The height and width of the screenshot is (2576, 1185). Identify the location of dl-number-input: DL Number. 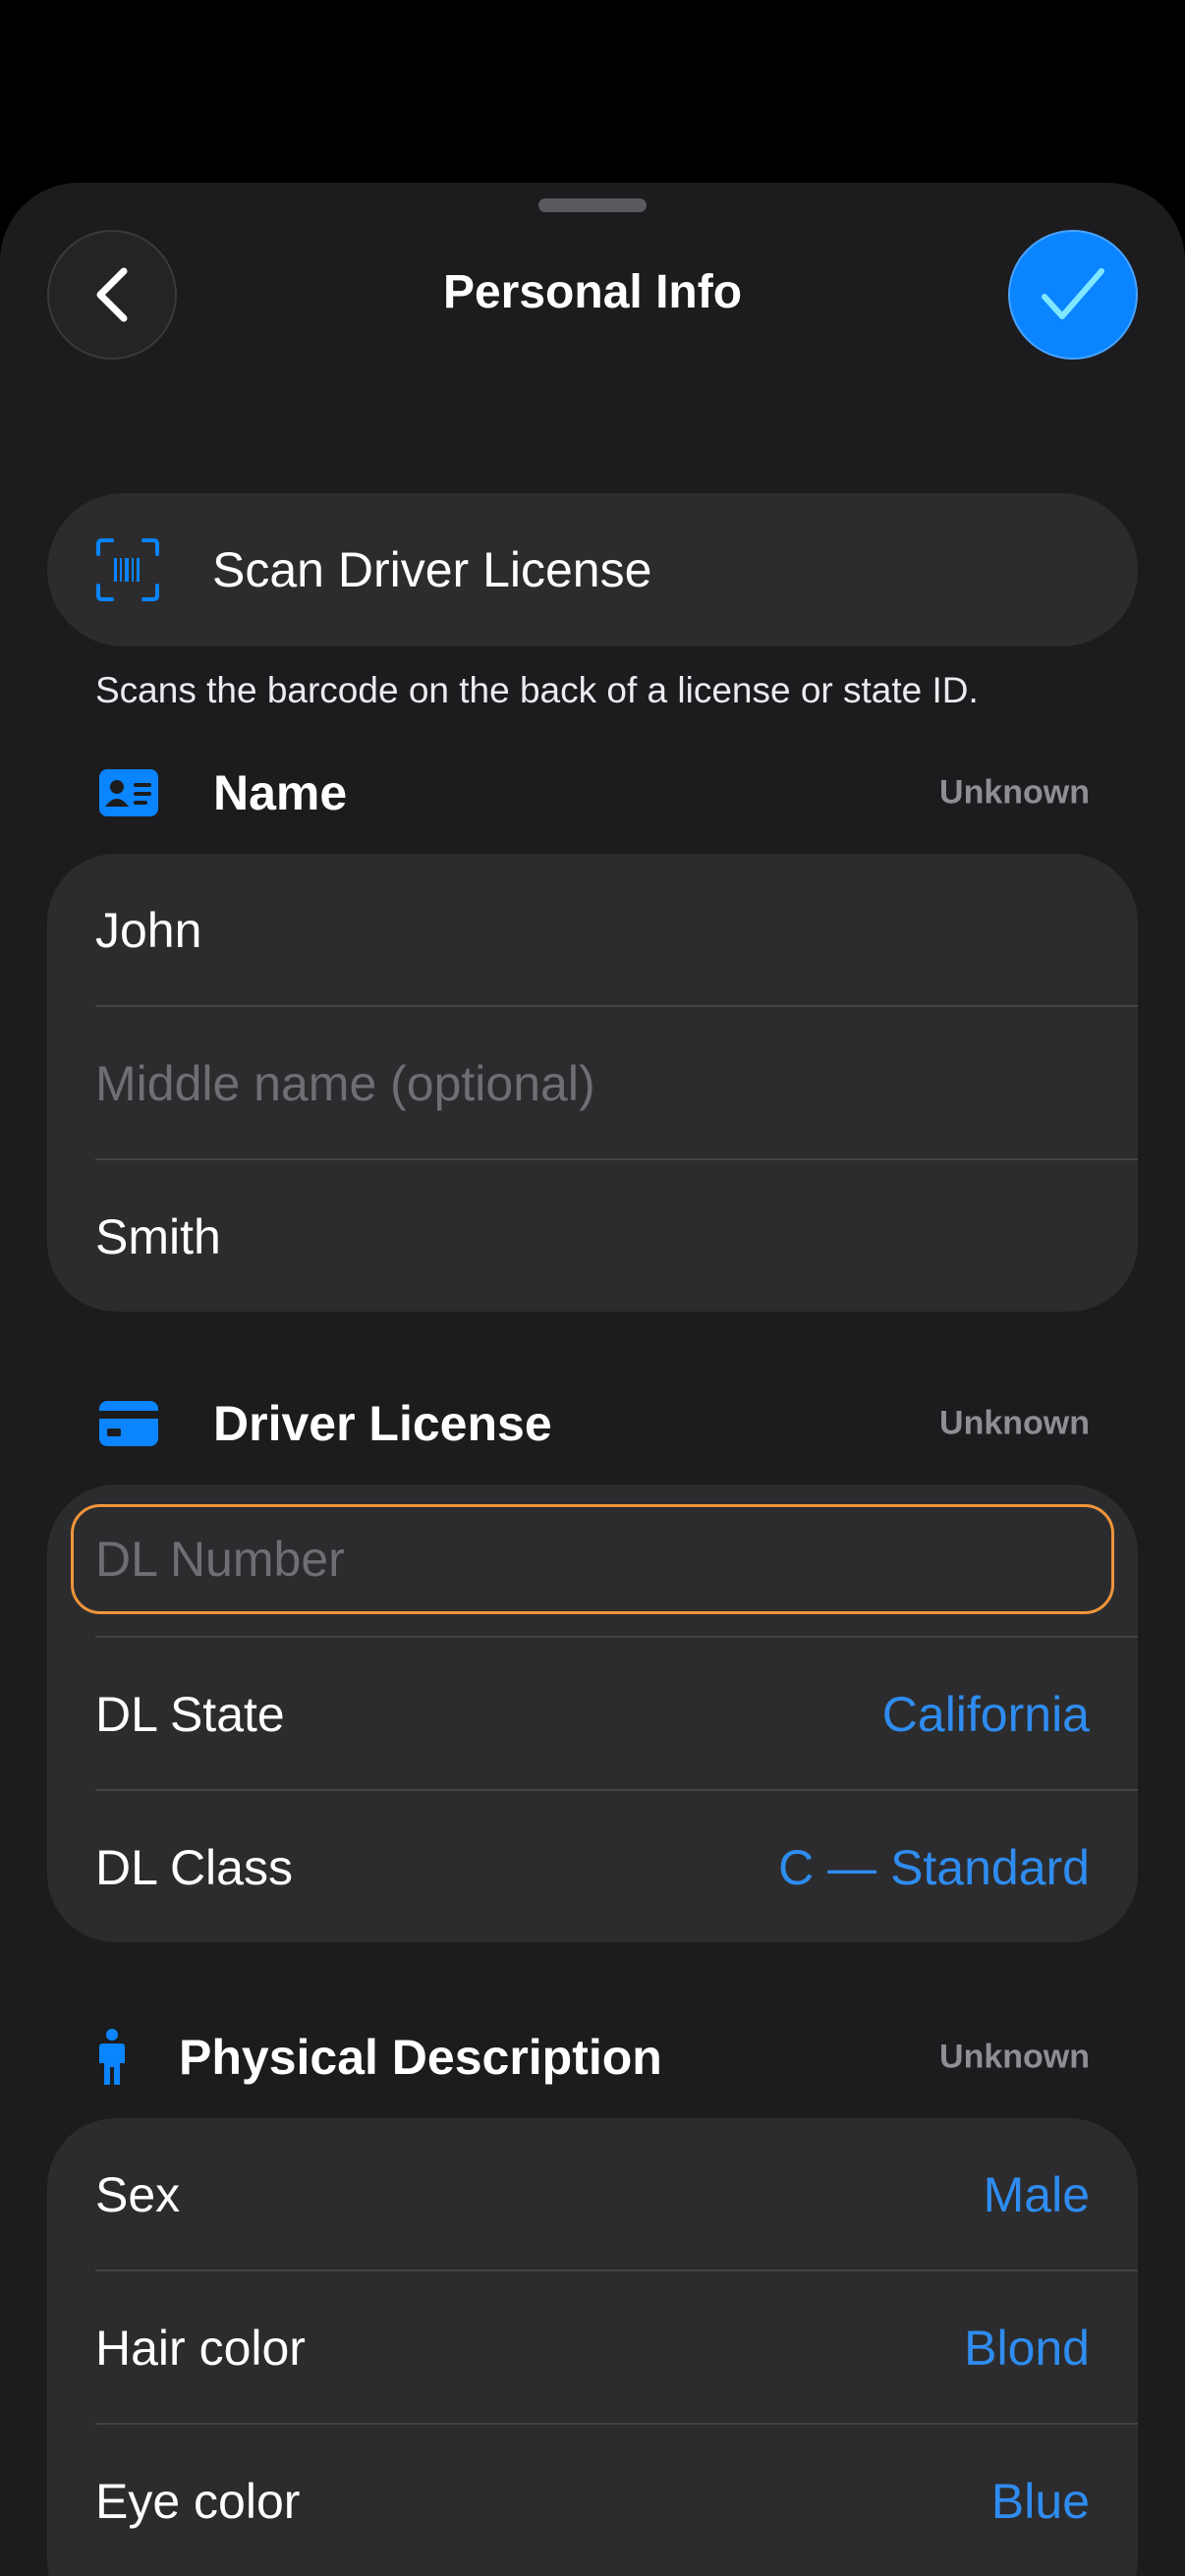
(592, 1559).